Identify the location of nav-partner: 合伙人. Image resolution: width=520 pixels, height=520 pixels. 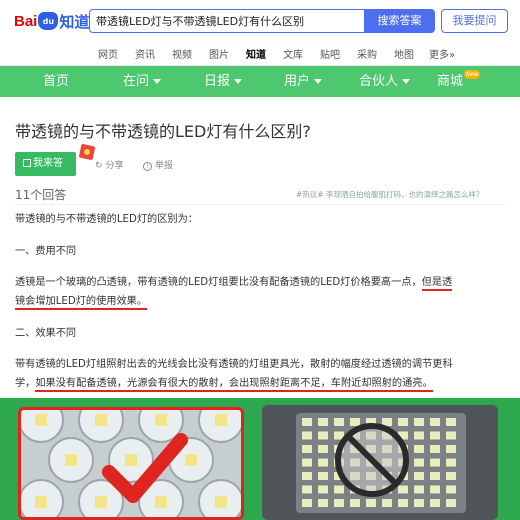
(385, 81).